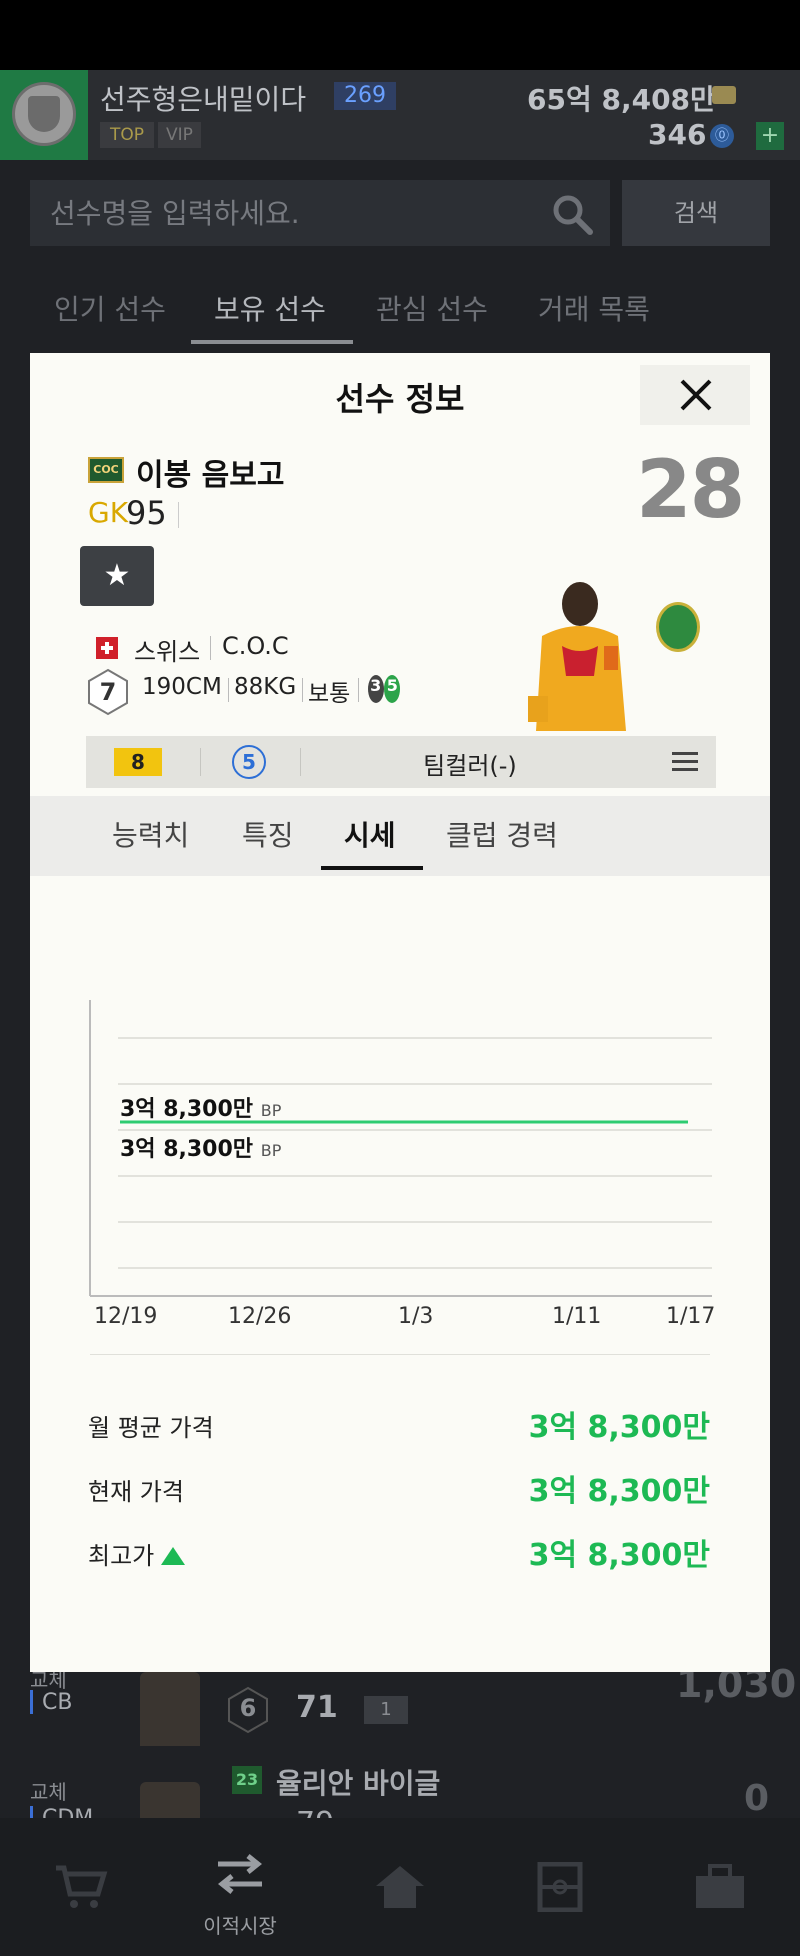  Describe the element at coordinates (384, 685) in the screenshot. I see `foot-ratings: 3 5` at that location.